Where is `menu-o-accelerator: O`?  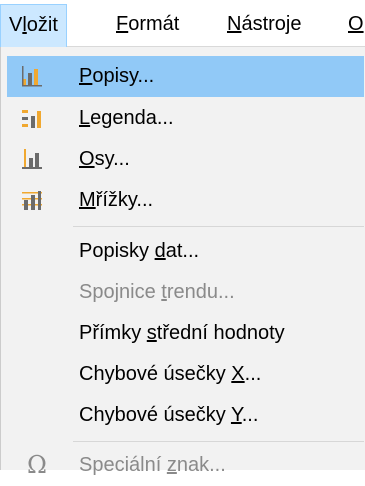 menu-o-accelerator: O is located at coordinates (356, 24).